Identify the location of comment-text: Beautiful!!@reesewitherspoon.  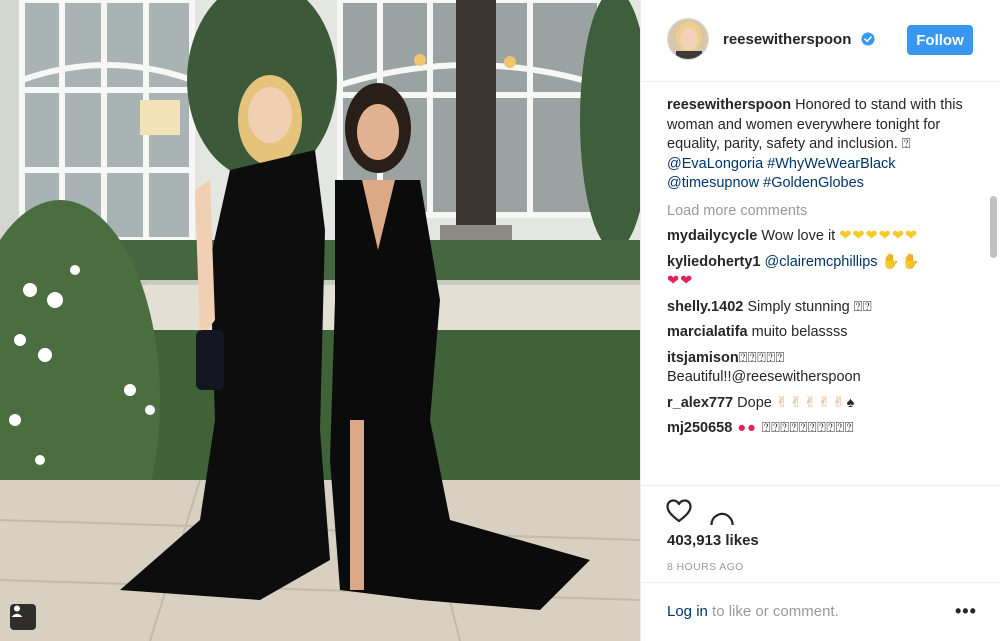
(764, 377).